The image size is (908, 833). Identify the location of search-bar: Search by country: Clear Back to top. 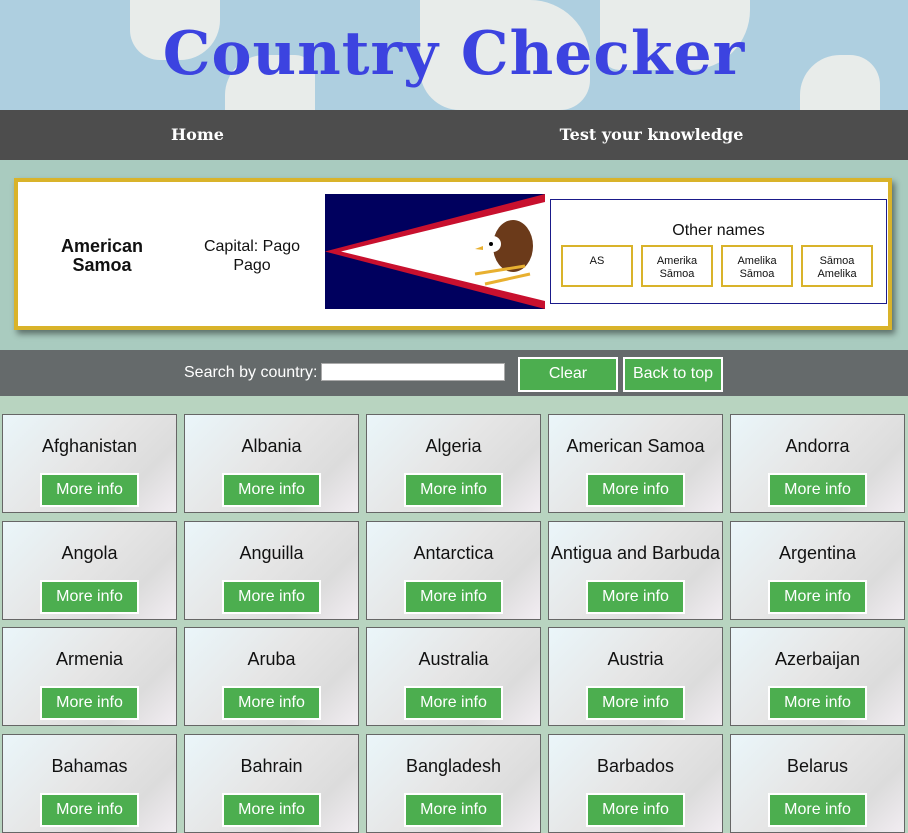
(454, 373).